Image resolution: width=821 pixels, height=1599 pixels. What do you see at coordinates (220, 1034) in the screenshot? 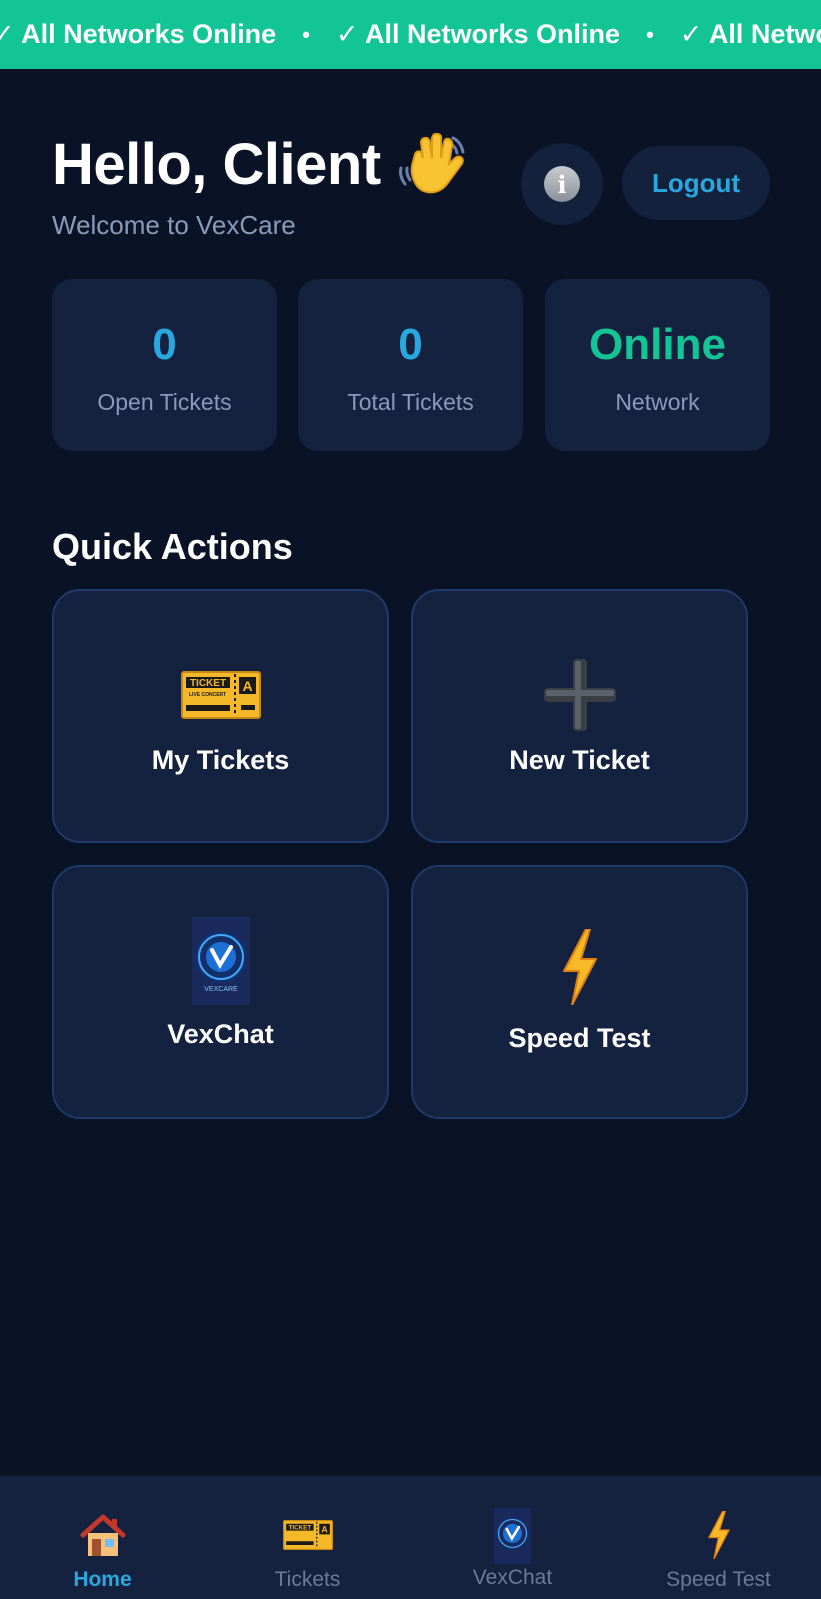
I see `action-label: VexChat` at bounding box center [220, 1034].